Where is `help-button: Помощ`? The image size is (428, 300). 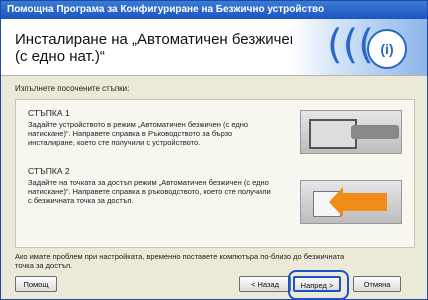 help-button: Помощ is located at coordinates (36, 284).